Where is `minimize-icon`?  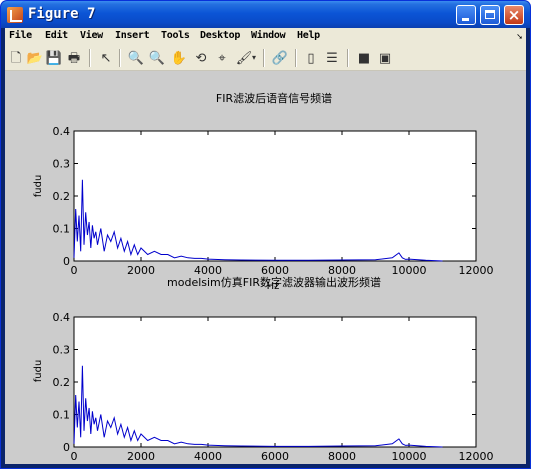
minimize-icon is located at coordinates (465, 19).